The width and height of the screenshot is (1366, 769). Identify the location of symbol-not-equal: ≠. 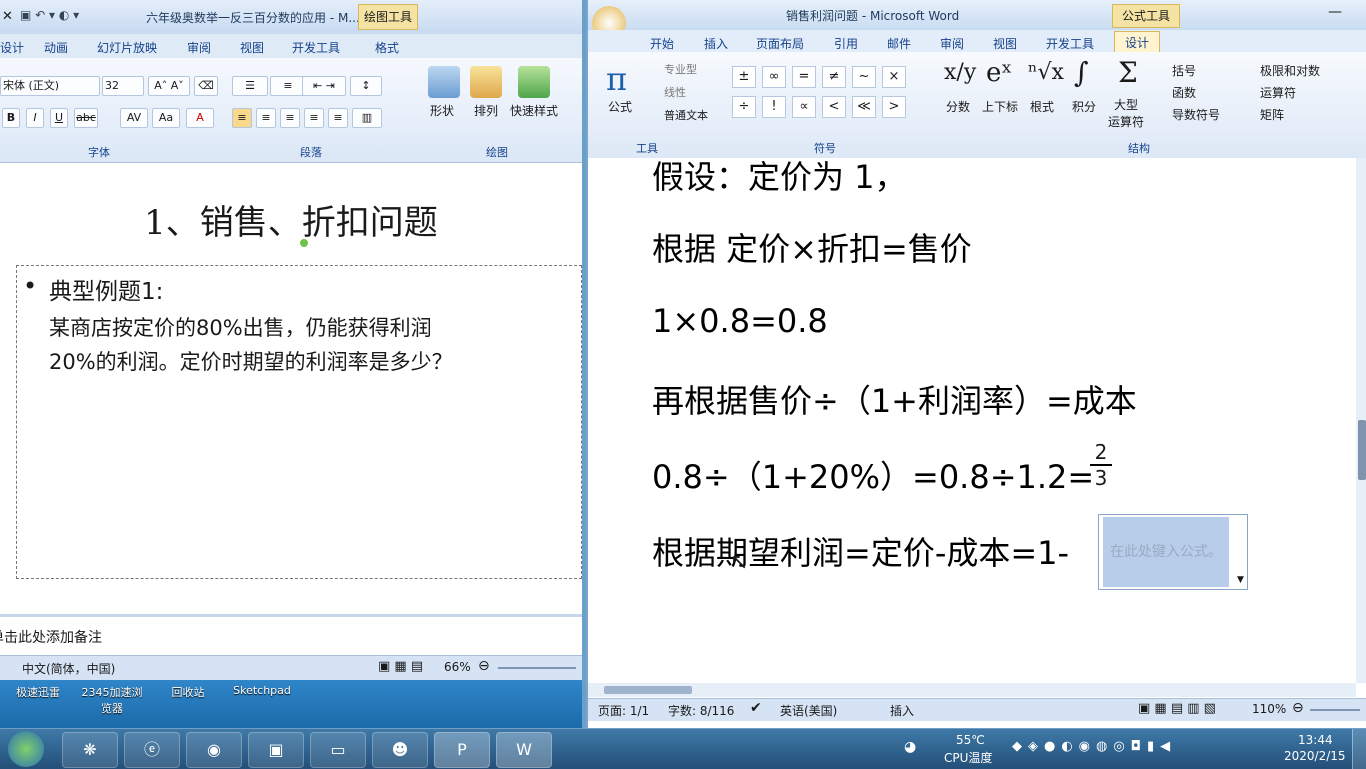
(834, 77).